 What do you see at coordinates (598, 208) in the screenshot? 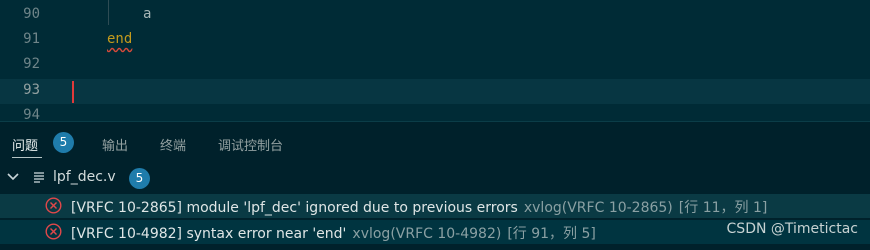
I see `problem-source: xvlog(VRFC 10-2865)` at bounding box center [598, 208].